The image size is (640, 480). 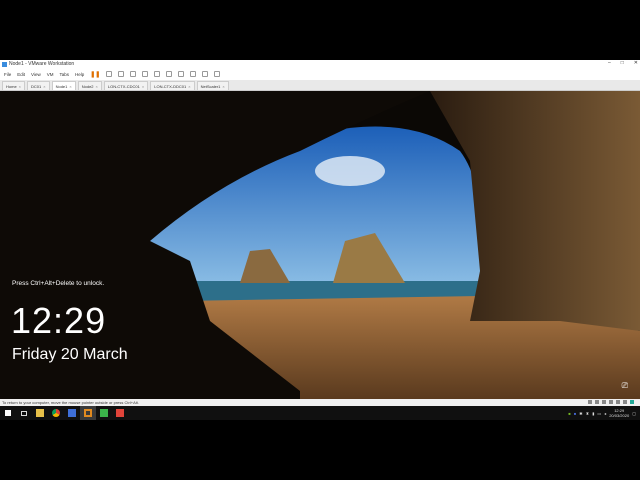 I want to click on tab-label: NetScaler1, so click(x=210, y=86).